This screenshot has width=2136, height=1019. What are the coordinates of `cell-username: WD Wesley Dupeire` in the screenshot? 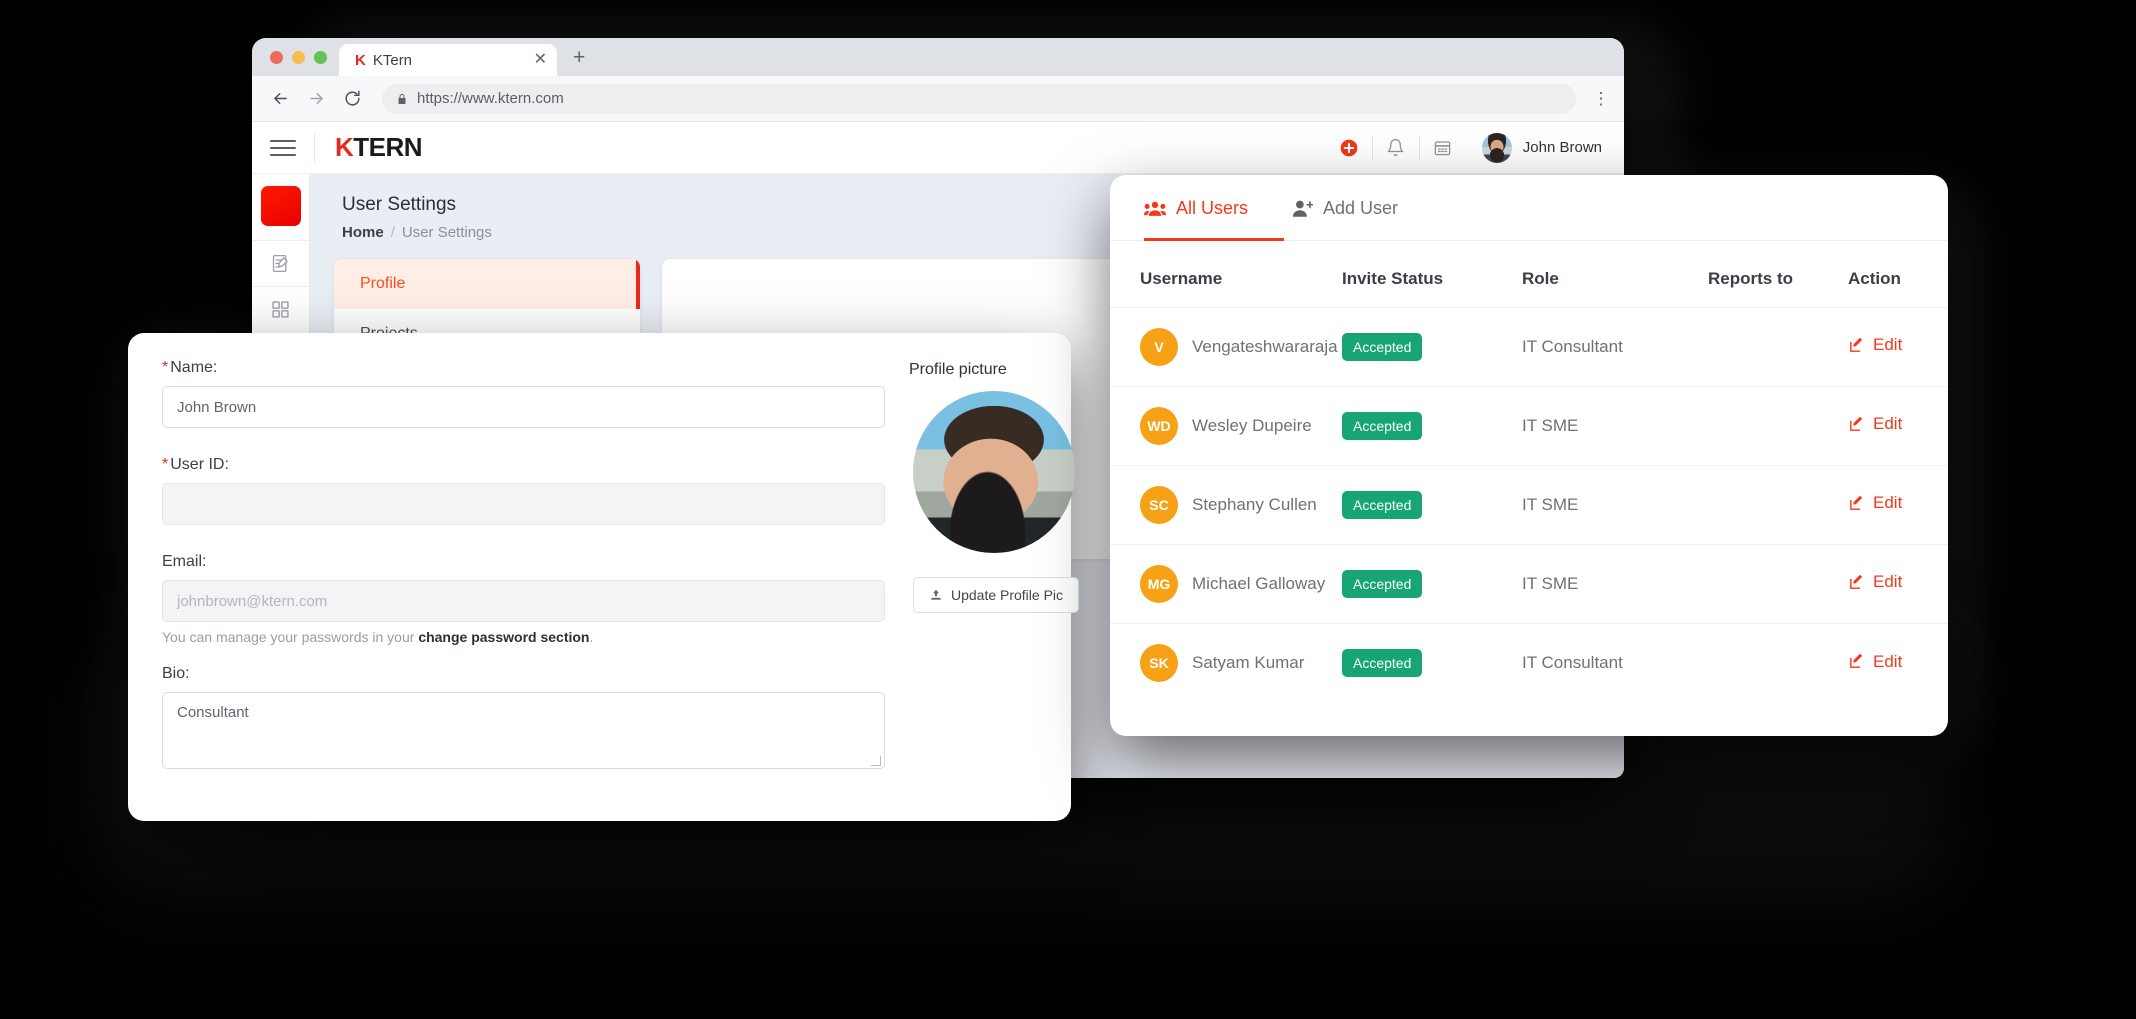 It's located at (1226, 426).